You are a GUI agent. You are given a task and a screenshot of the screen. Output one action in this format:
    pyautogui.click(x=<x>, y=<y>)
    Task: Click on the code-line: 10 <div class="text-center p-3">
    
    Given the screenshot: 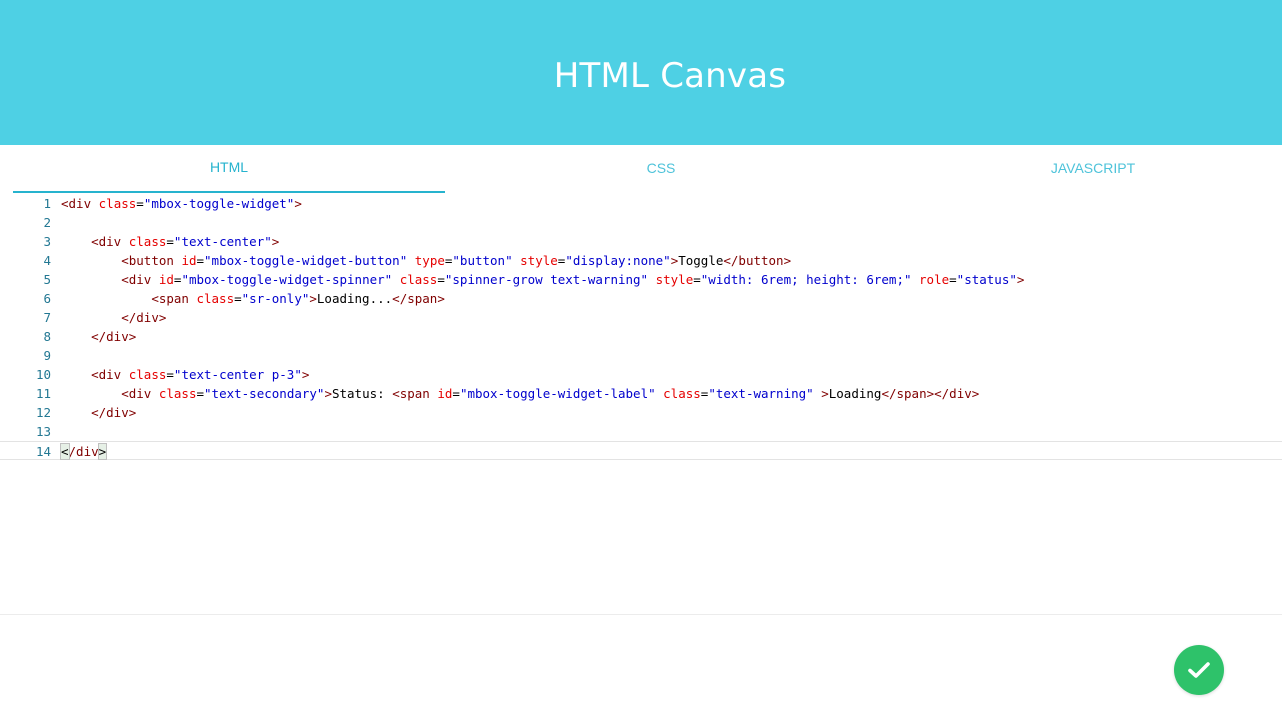 What is the action you would take?
    pyautogui.click(x=641, y=374)
    